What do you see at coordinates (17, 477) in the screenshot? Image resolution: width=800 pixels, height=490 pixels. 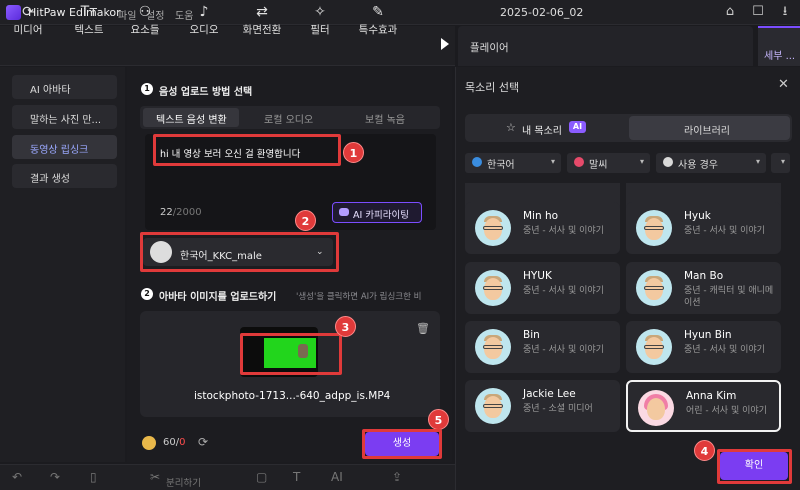 I see `undo-icon: ↶` at bounding box center [17, 477].